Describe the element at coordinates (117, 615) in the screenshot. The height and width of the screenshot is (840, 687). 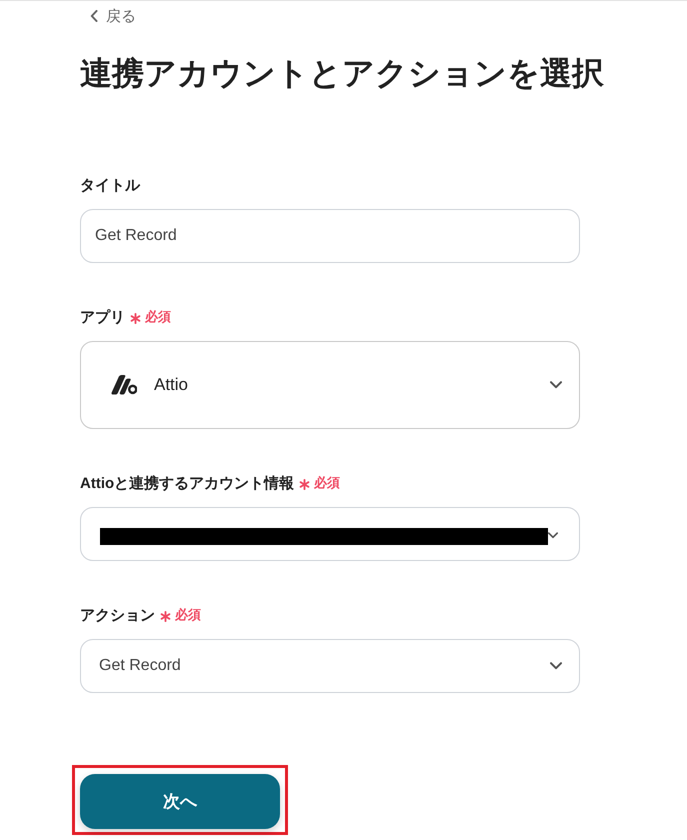
I see `field-label: アクション` at that location.